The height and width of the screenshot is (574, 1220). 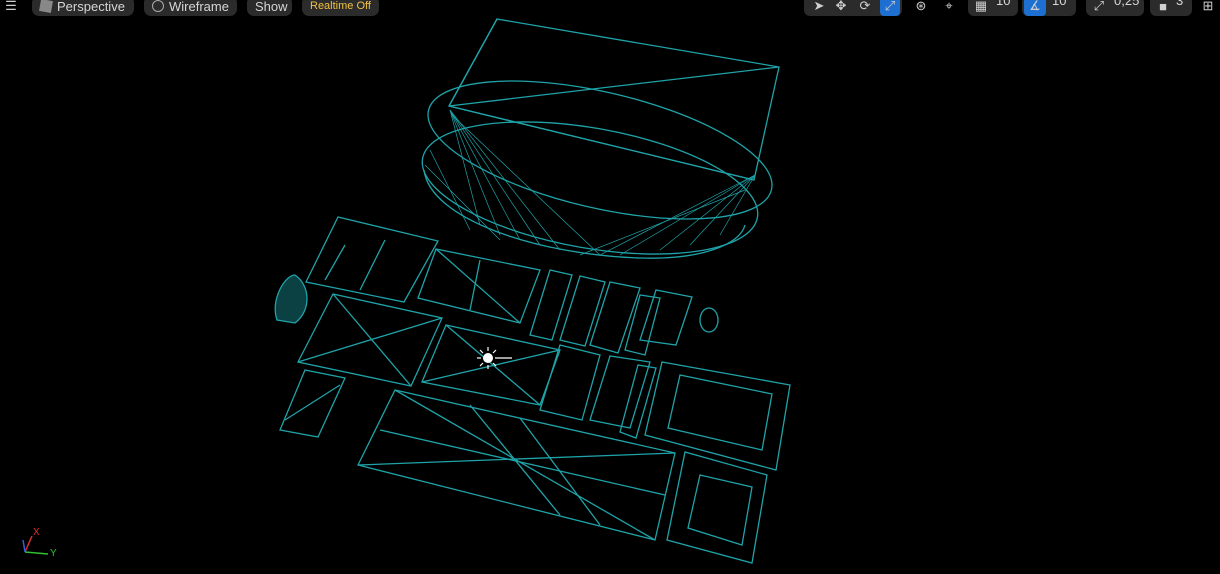 I want to click on wire-mesh-cylinder, so click(x=709, y=320).